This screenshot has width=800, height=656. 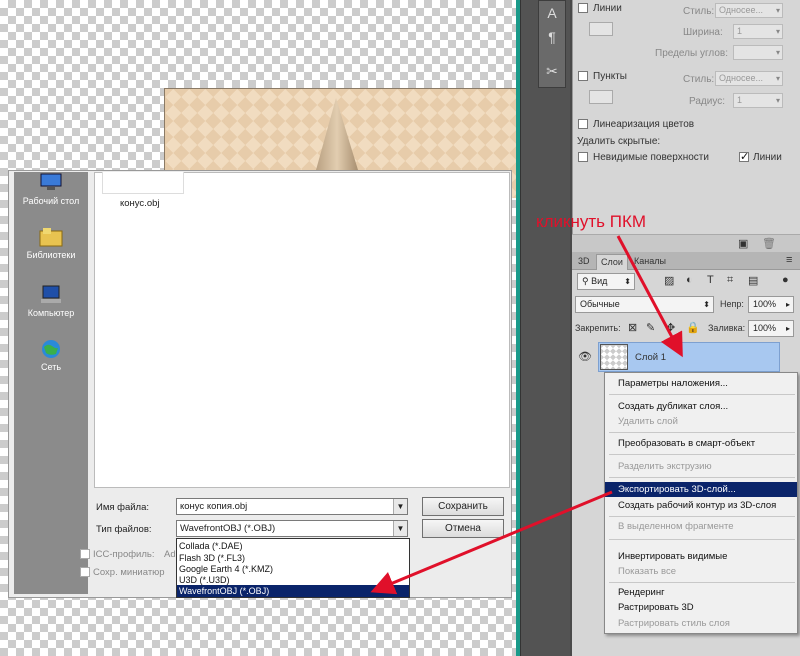 I want to click on angle-limit-label: Пределы углов:, so click(x=691, y=53).